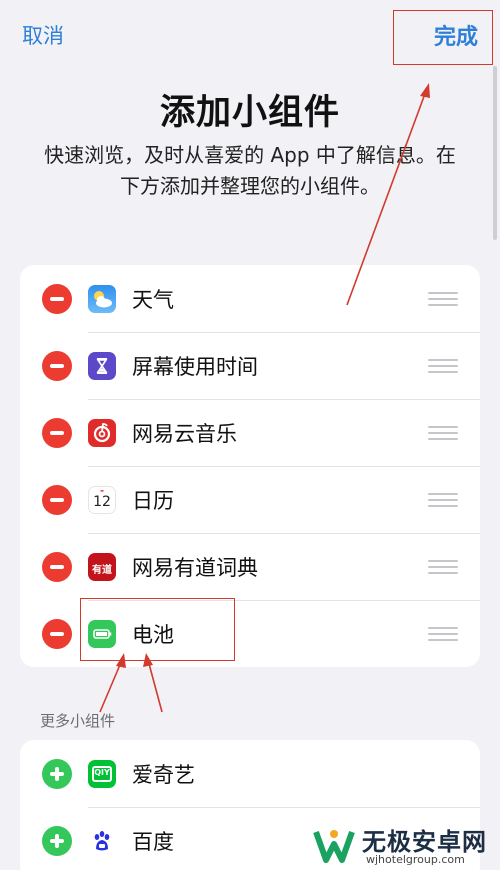 The image size is (500, 870). Describe the element at coordinates (102, 841) in the screenshot. I see `baidu-icon` at that location.